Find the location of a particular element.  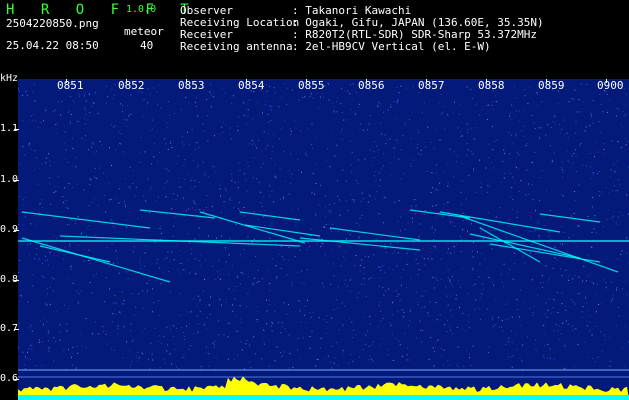

y-tick-label: 0.9 is located at coordinates (9, 229).